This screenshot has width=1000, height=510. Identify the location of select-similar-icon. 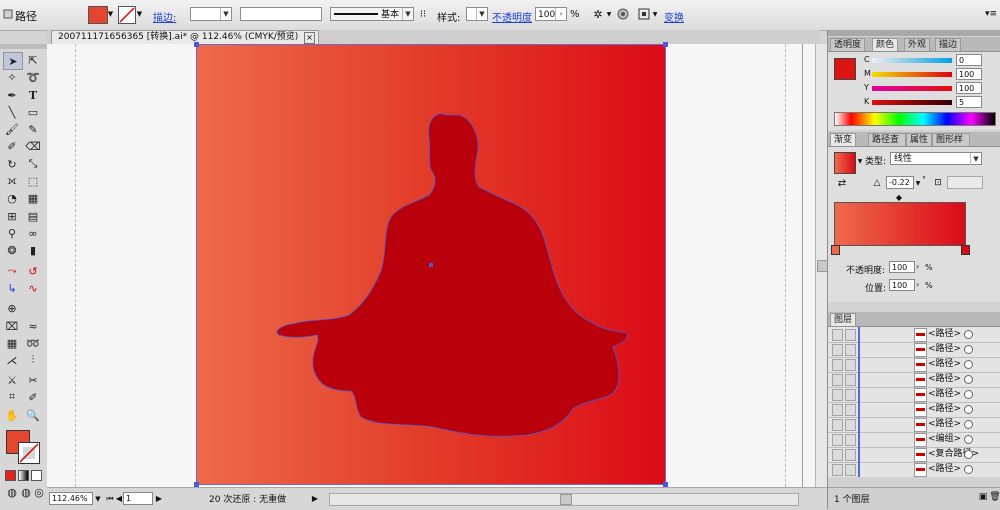
(644, 14).